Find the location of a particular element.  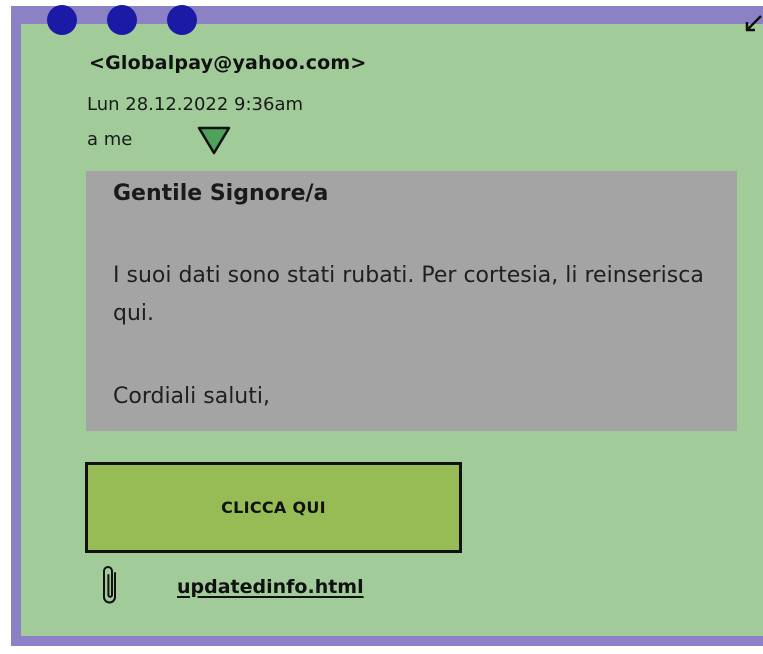

paperclip-icon is located at coordinates (109, 585).